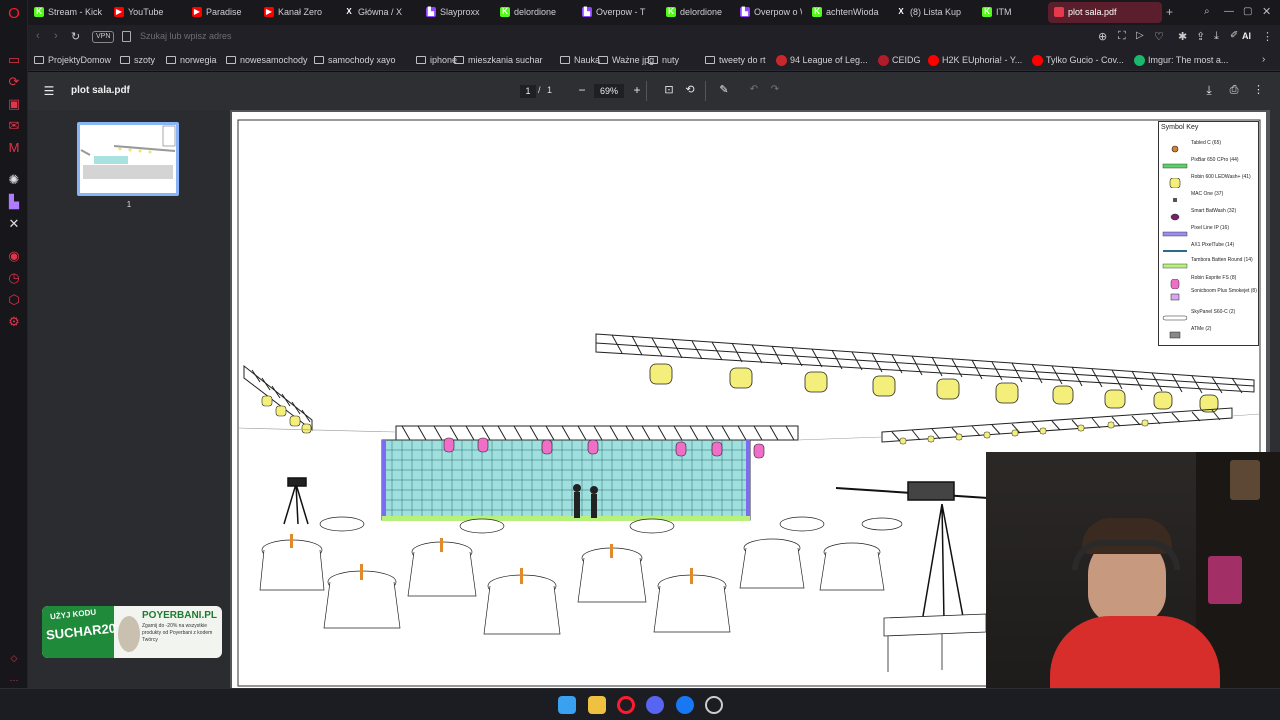  Describe the element at coordinates (580, 60) in the screenshot. I see `bookmark-7: Nauka` at that location.